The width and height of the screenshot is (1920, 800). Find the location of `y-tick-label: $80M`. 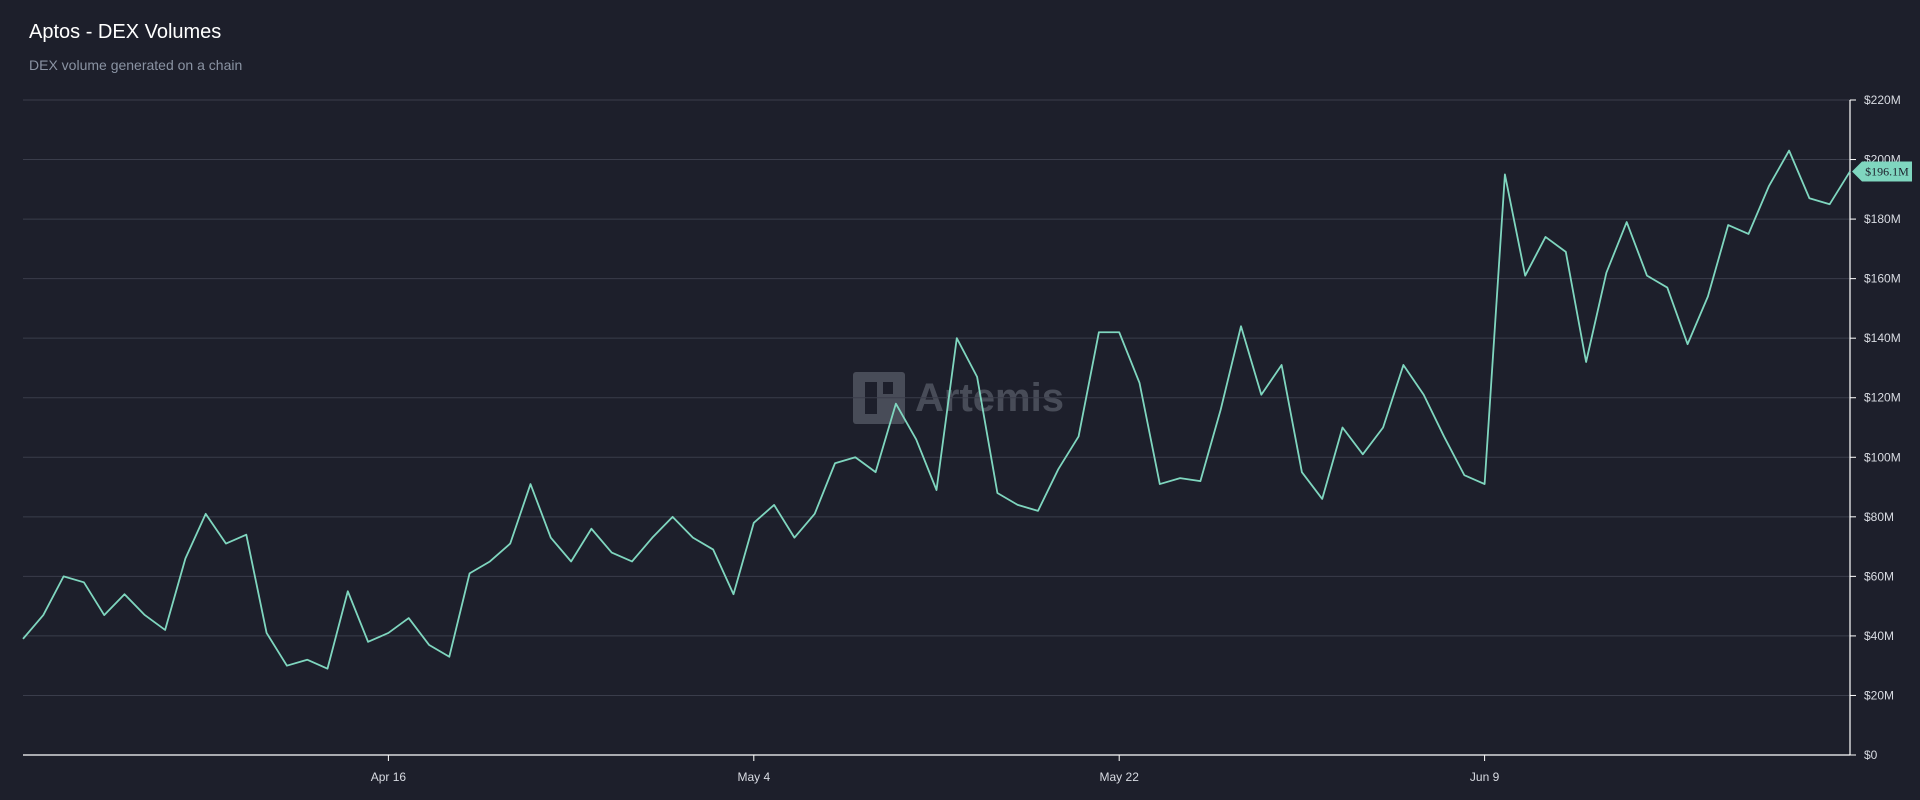

y-tick-label: $80M is located at coordinates (1879, 517).